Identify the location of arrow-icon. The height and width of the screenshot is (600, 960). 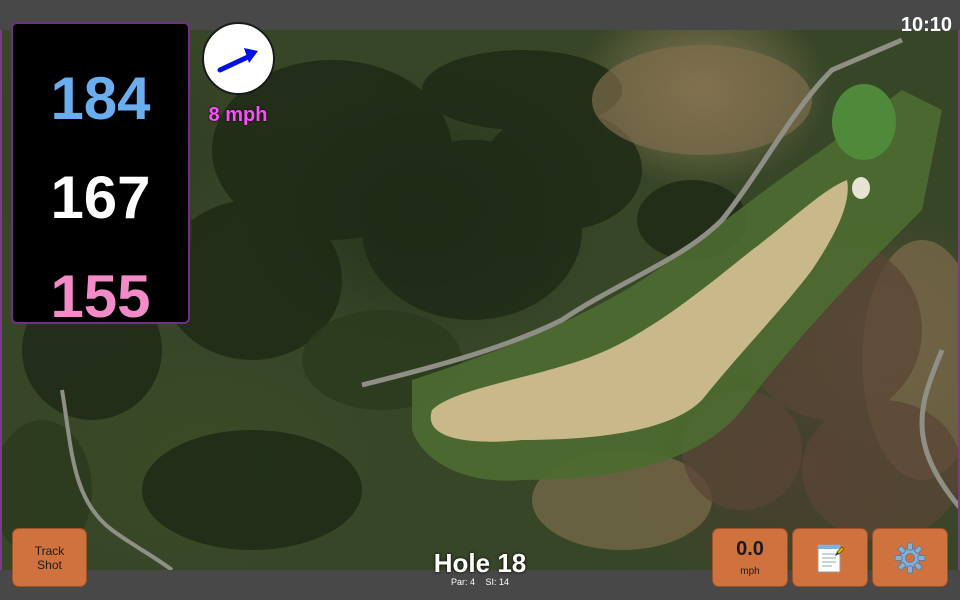
(237, 60).